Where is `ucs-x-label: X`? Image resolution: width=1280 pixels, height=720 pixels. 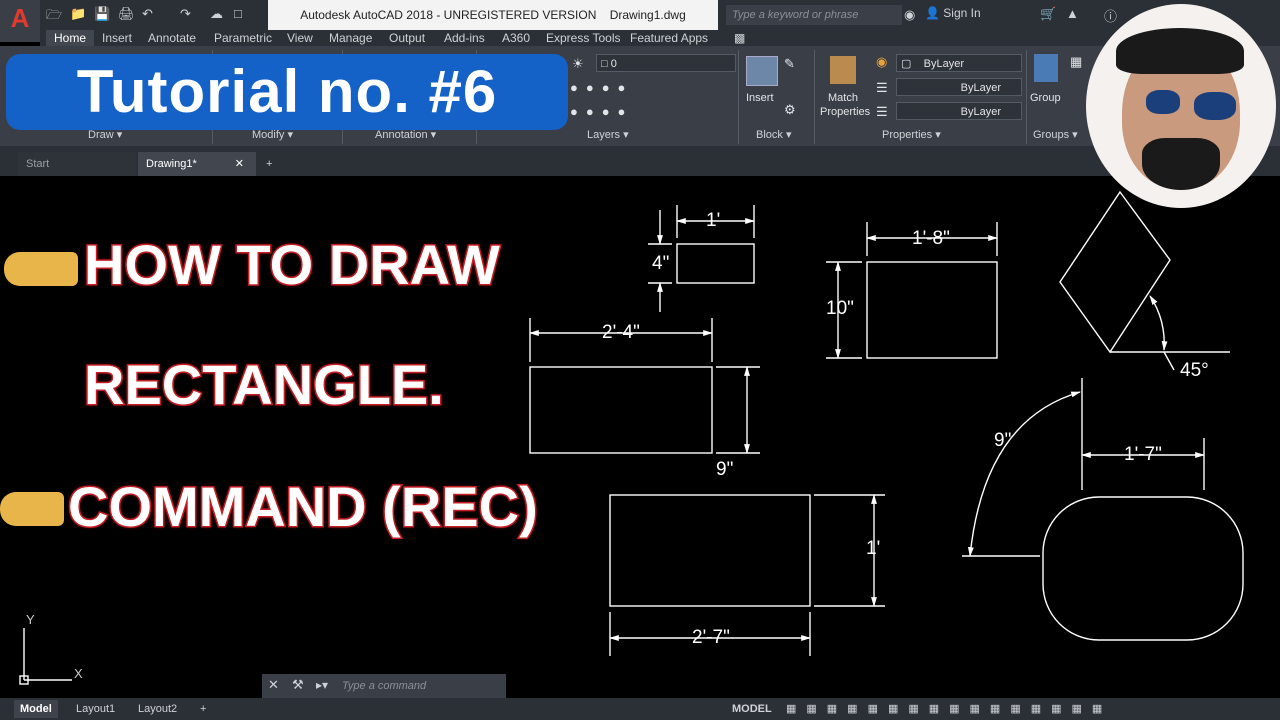
ucs-x-label: X is located at coordinates (78, 673).